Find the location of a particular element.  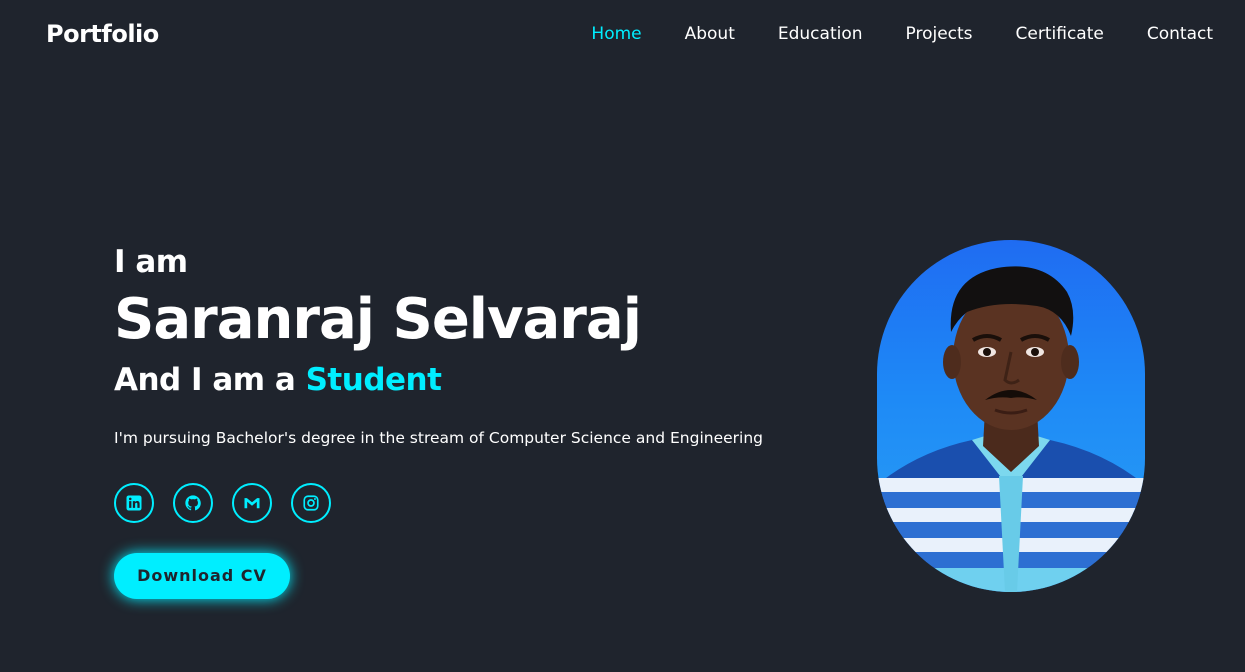

github-link is located at coordinates (193, 503).